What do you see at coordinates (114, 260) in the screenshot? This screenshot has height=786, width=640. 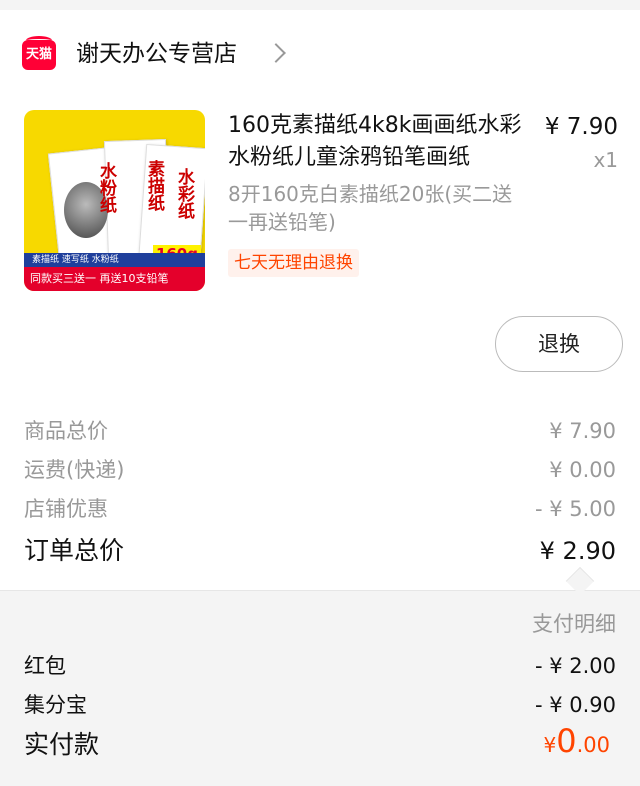 I see `thumb-band-top: 素描纸 速写纸 水粉纸` at bounding box center [114, 260].